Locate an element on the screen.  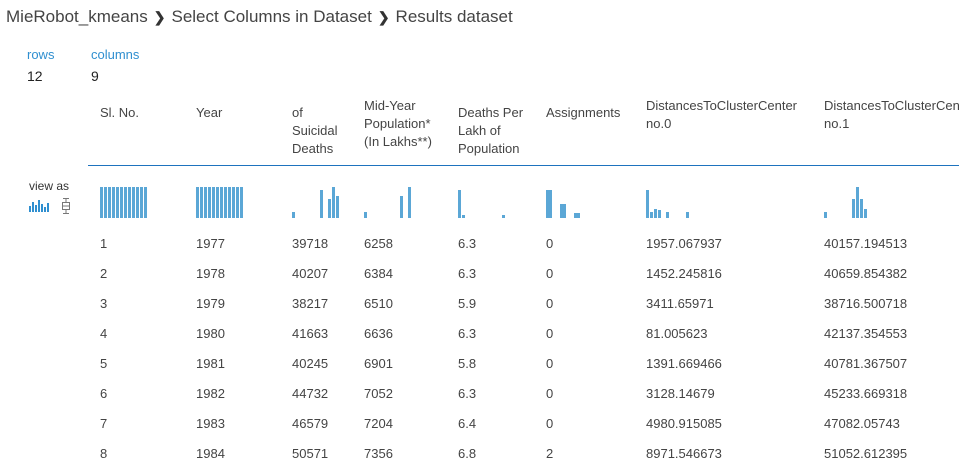
header-divider is located at coordinates (523, 165).